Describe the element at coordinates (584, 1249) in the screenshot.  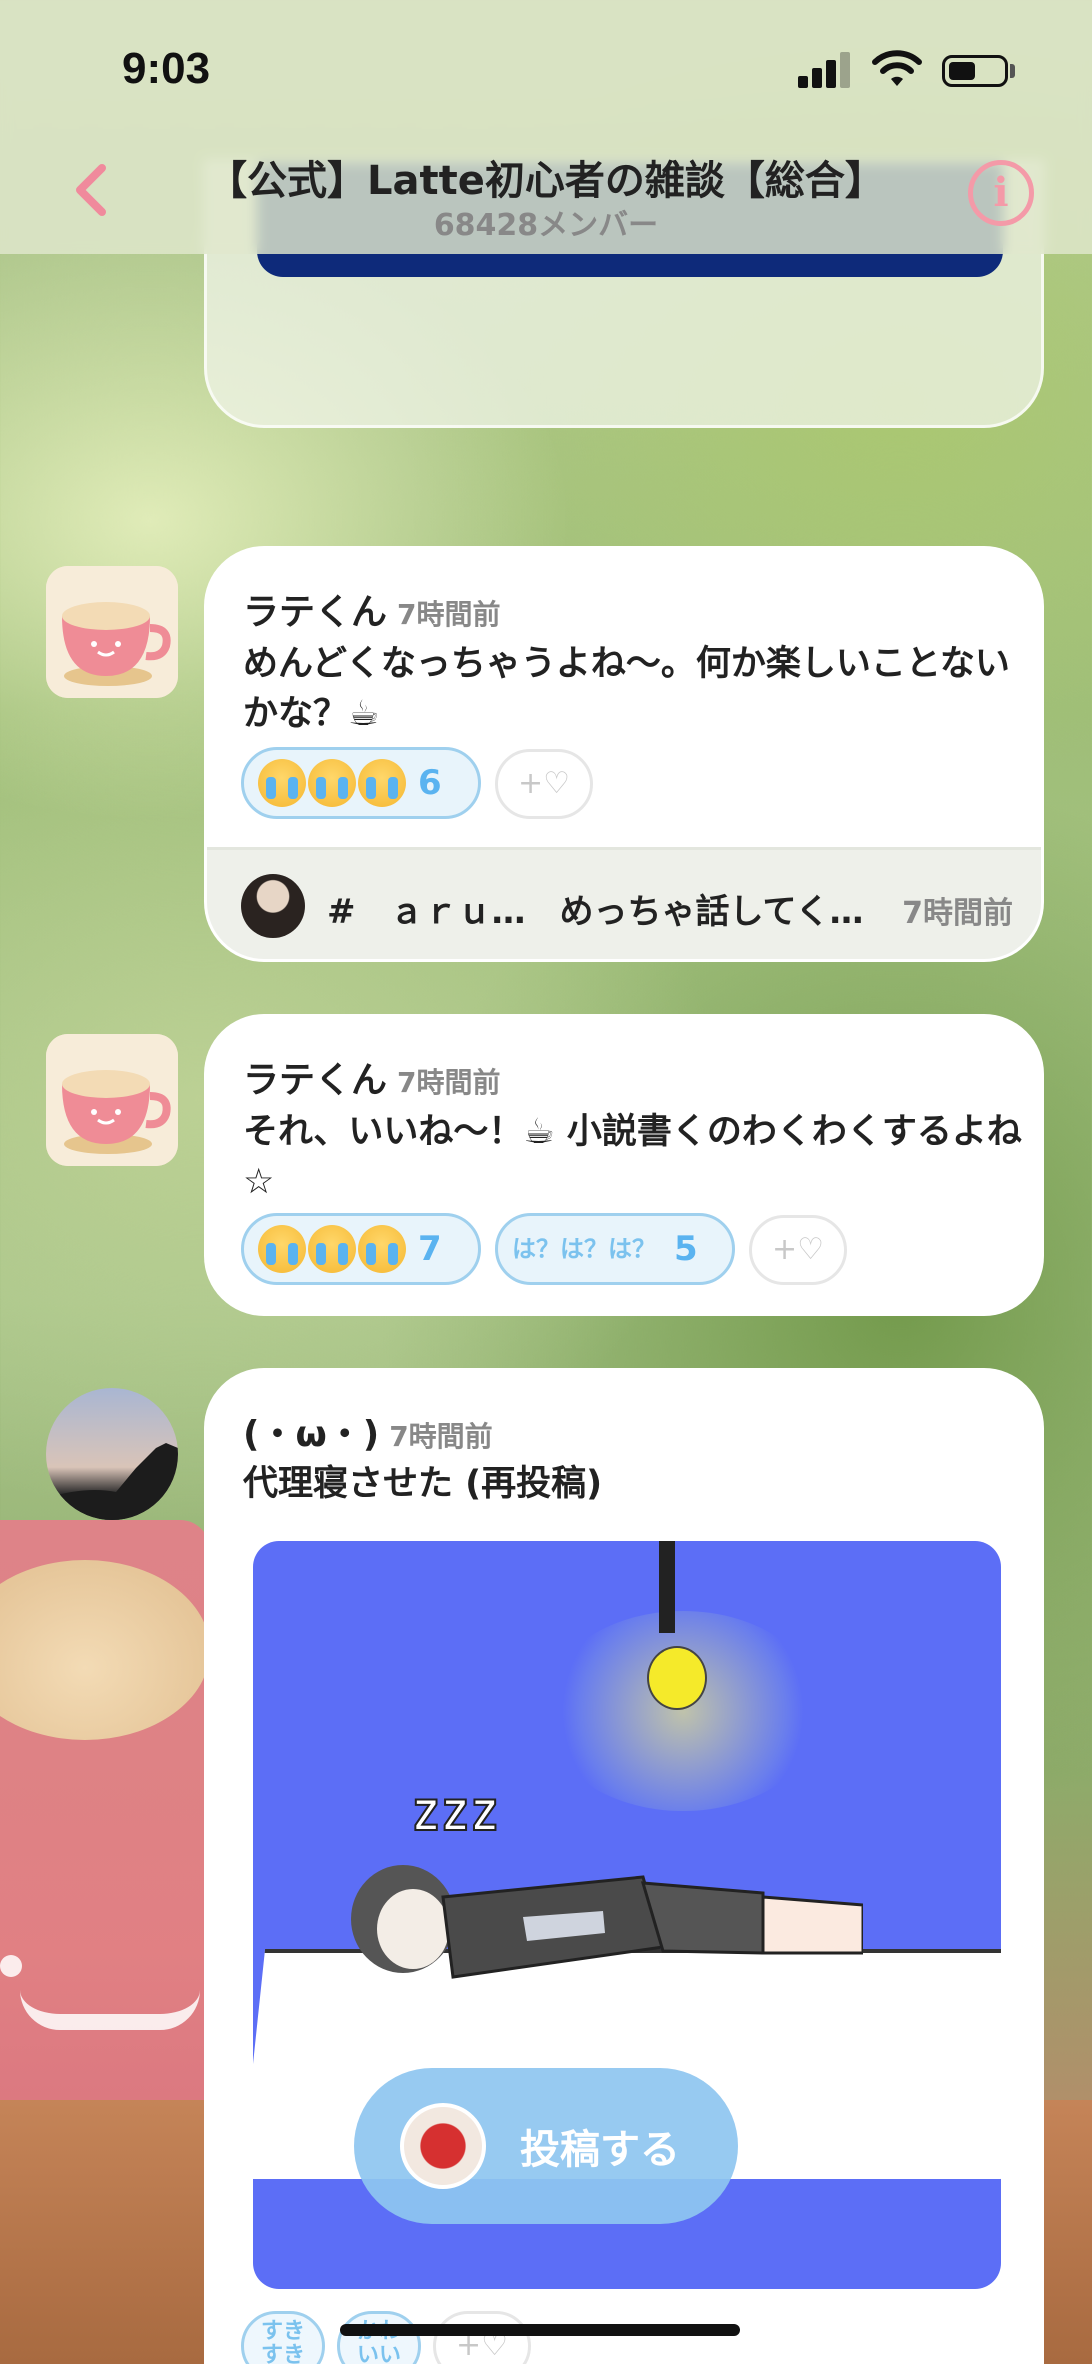
I see `reaction-label: は？は？は？` at that location.